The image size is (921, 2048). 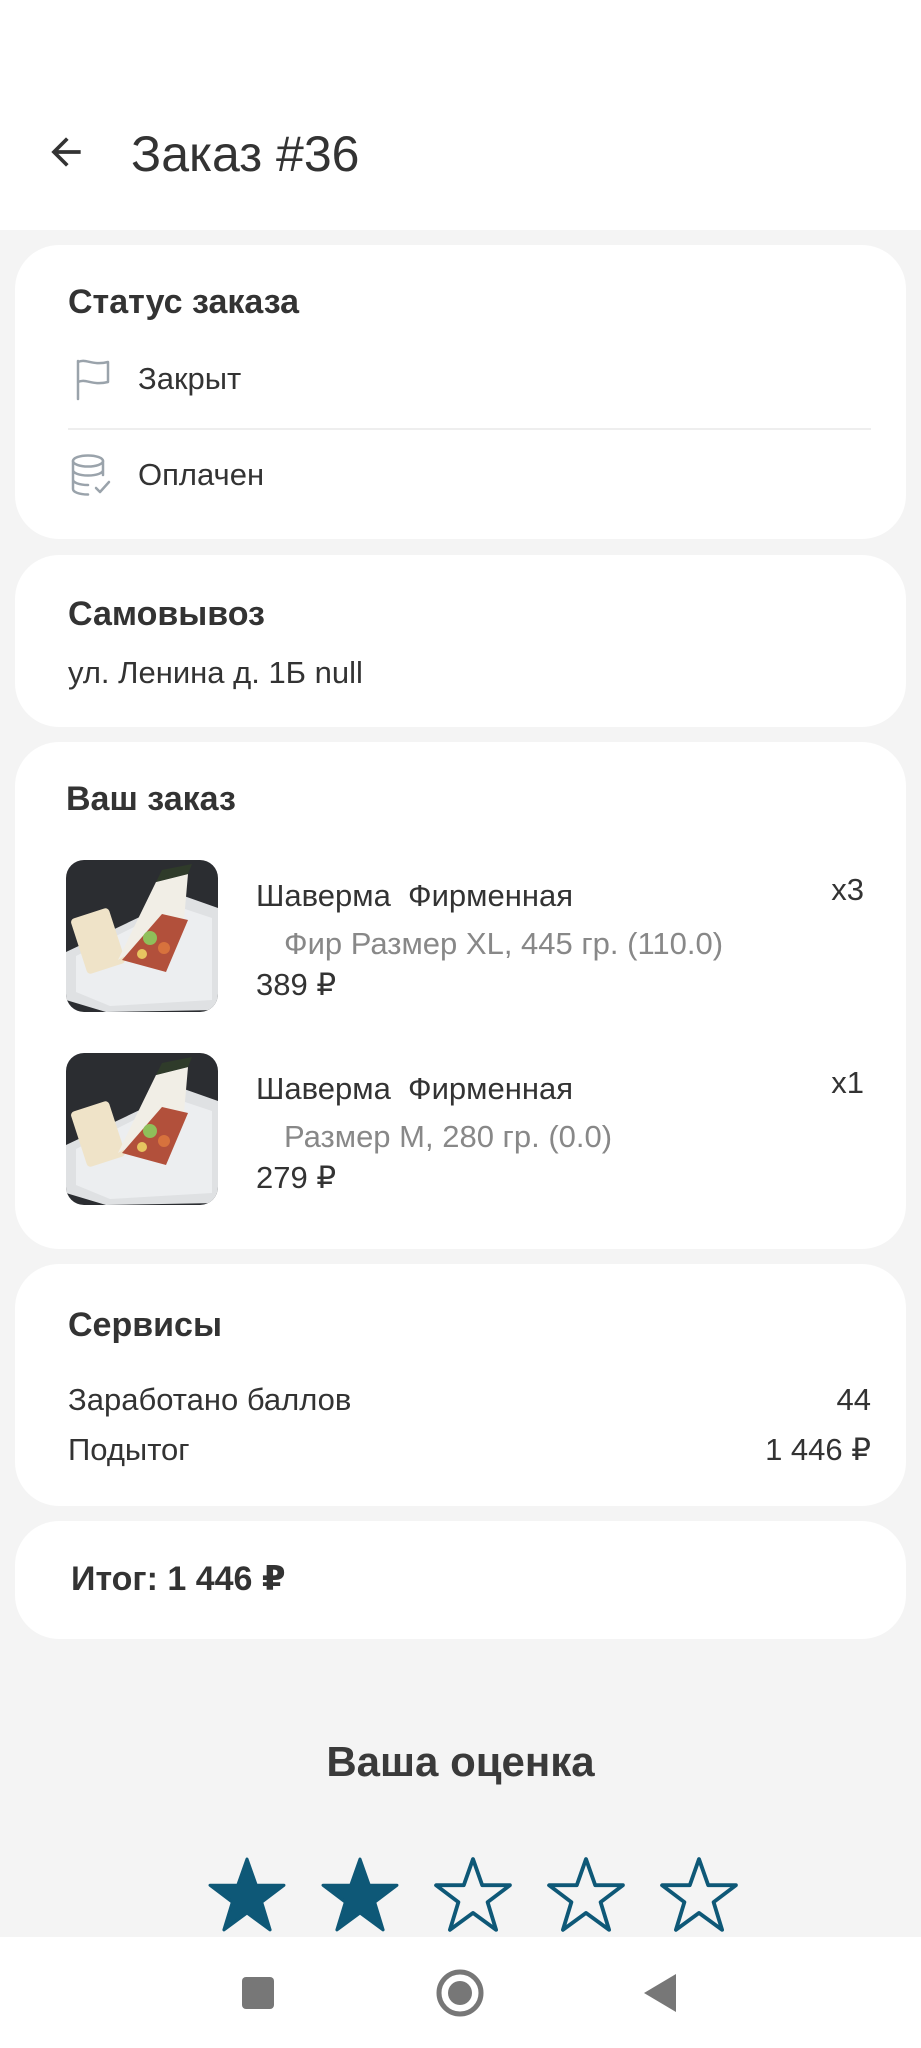 What do you see at coordinates (201, 474) in the screenshot?
I see `status-payment-label: Оплачен` at bounding box center [201, 474].